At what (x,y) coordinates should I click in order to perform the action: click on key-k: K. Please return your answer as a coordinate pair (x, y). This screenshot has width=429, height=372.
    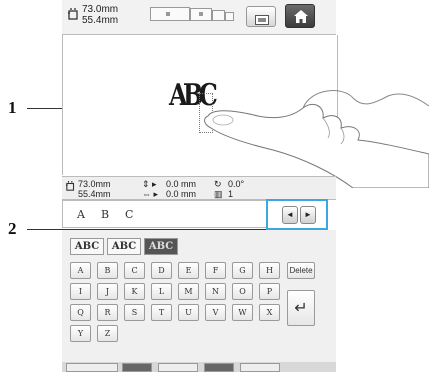
    Looking at the image, I should click on (134, 291).